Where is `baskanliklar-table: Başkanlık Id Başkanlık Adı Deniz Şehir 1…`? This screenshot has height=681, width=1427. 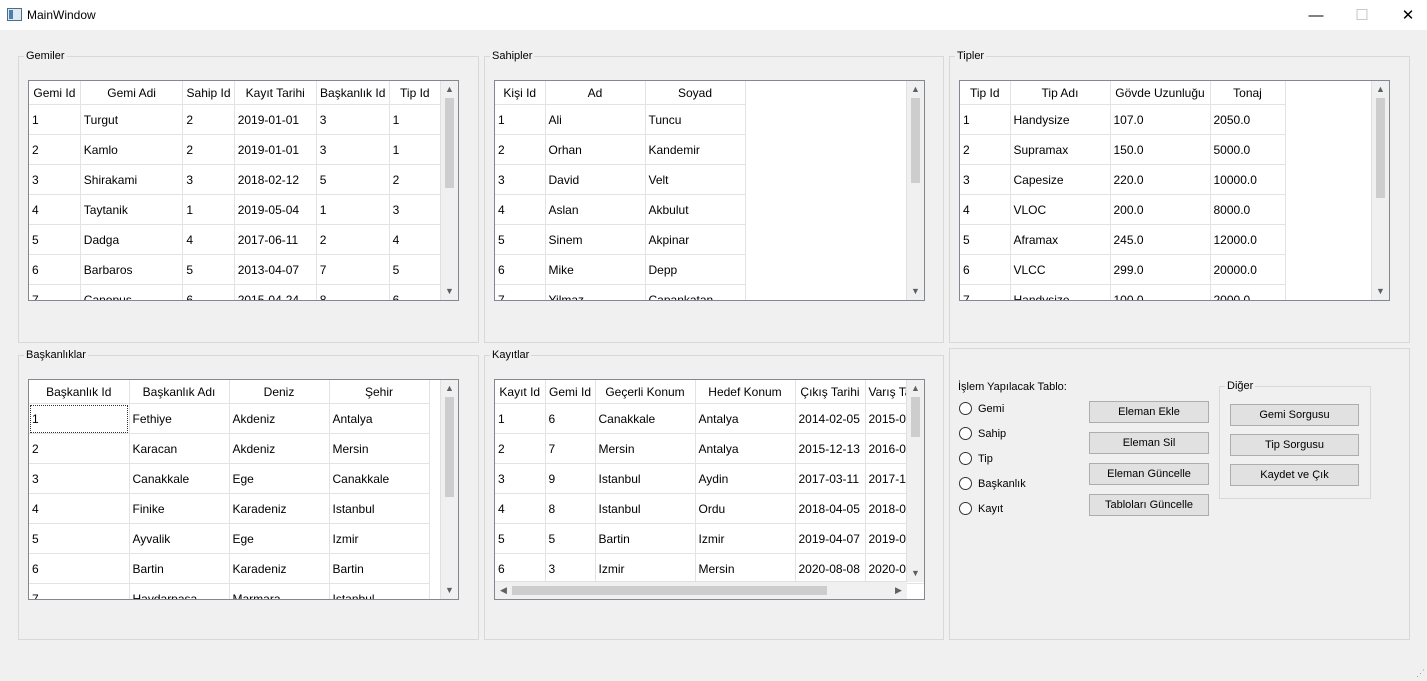 baskanliklar-table: Başkanlık Id Başkanlık Adı Deniz Şehir 1… is located at coordinates (243, 489).